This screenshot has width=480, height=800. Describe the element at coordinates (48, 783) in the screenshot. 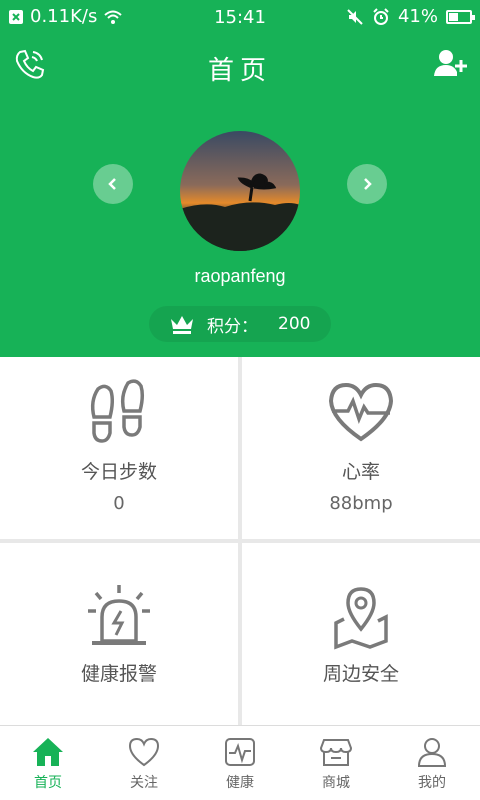

I see `tab-home-label: 首页` at that location.